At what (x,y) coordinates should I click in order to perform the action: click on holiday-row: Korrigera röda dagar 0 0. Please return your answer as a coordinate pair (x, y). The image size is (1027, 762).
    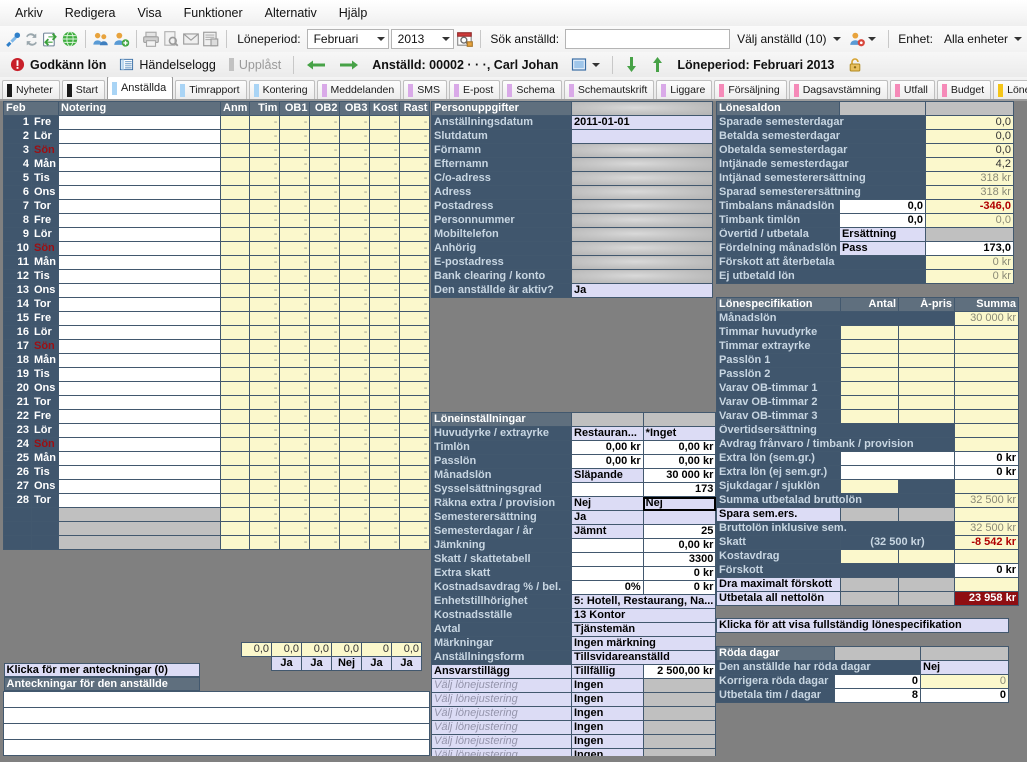
    Looking at the image, I should click on (862, 681).